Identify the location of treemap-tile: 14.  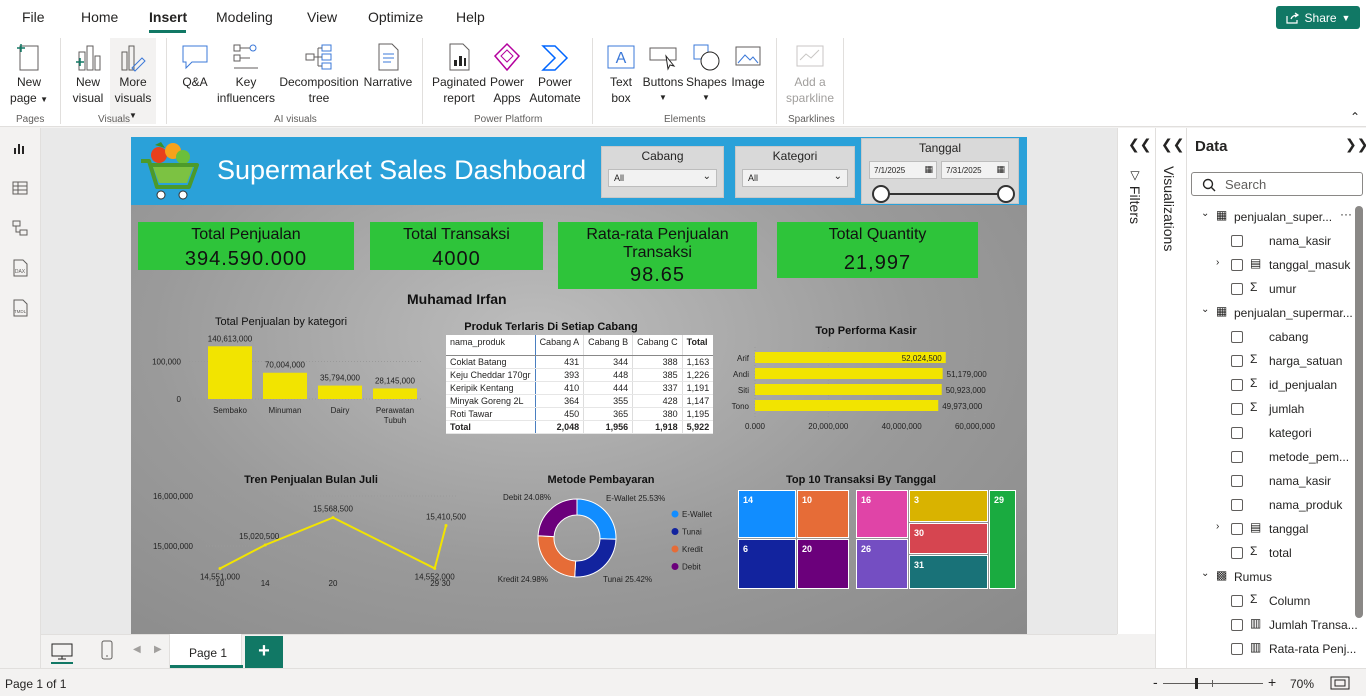
(767, 514).